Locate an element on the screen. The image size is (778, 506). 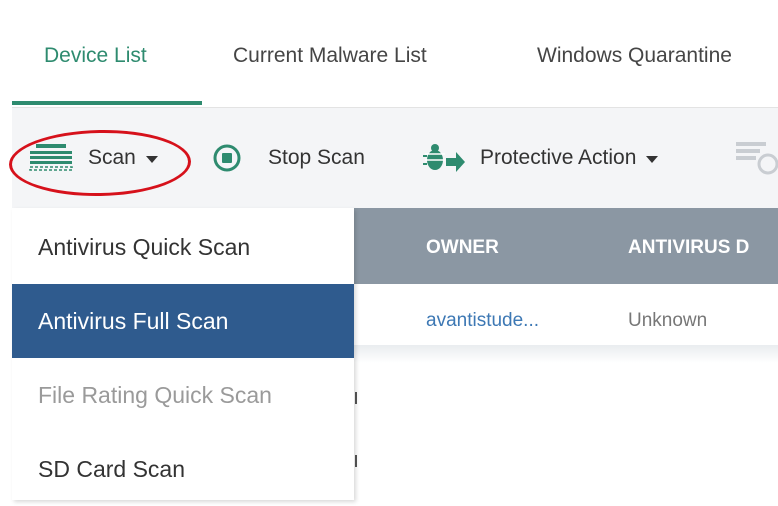
bug-arrow-icon is located at coordinates (444, 158).